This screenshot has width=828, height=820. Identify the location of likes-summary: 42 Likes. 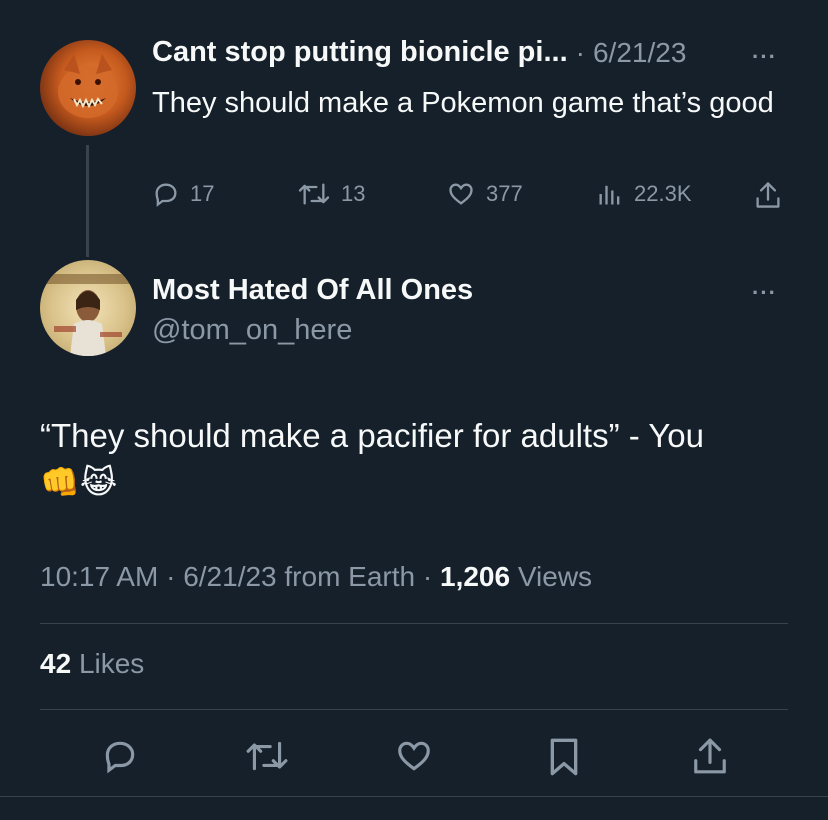
(92, 664).